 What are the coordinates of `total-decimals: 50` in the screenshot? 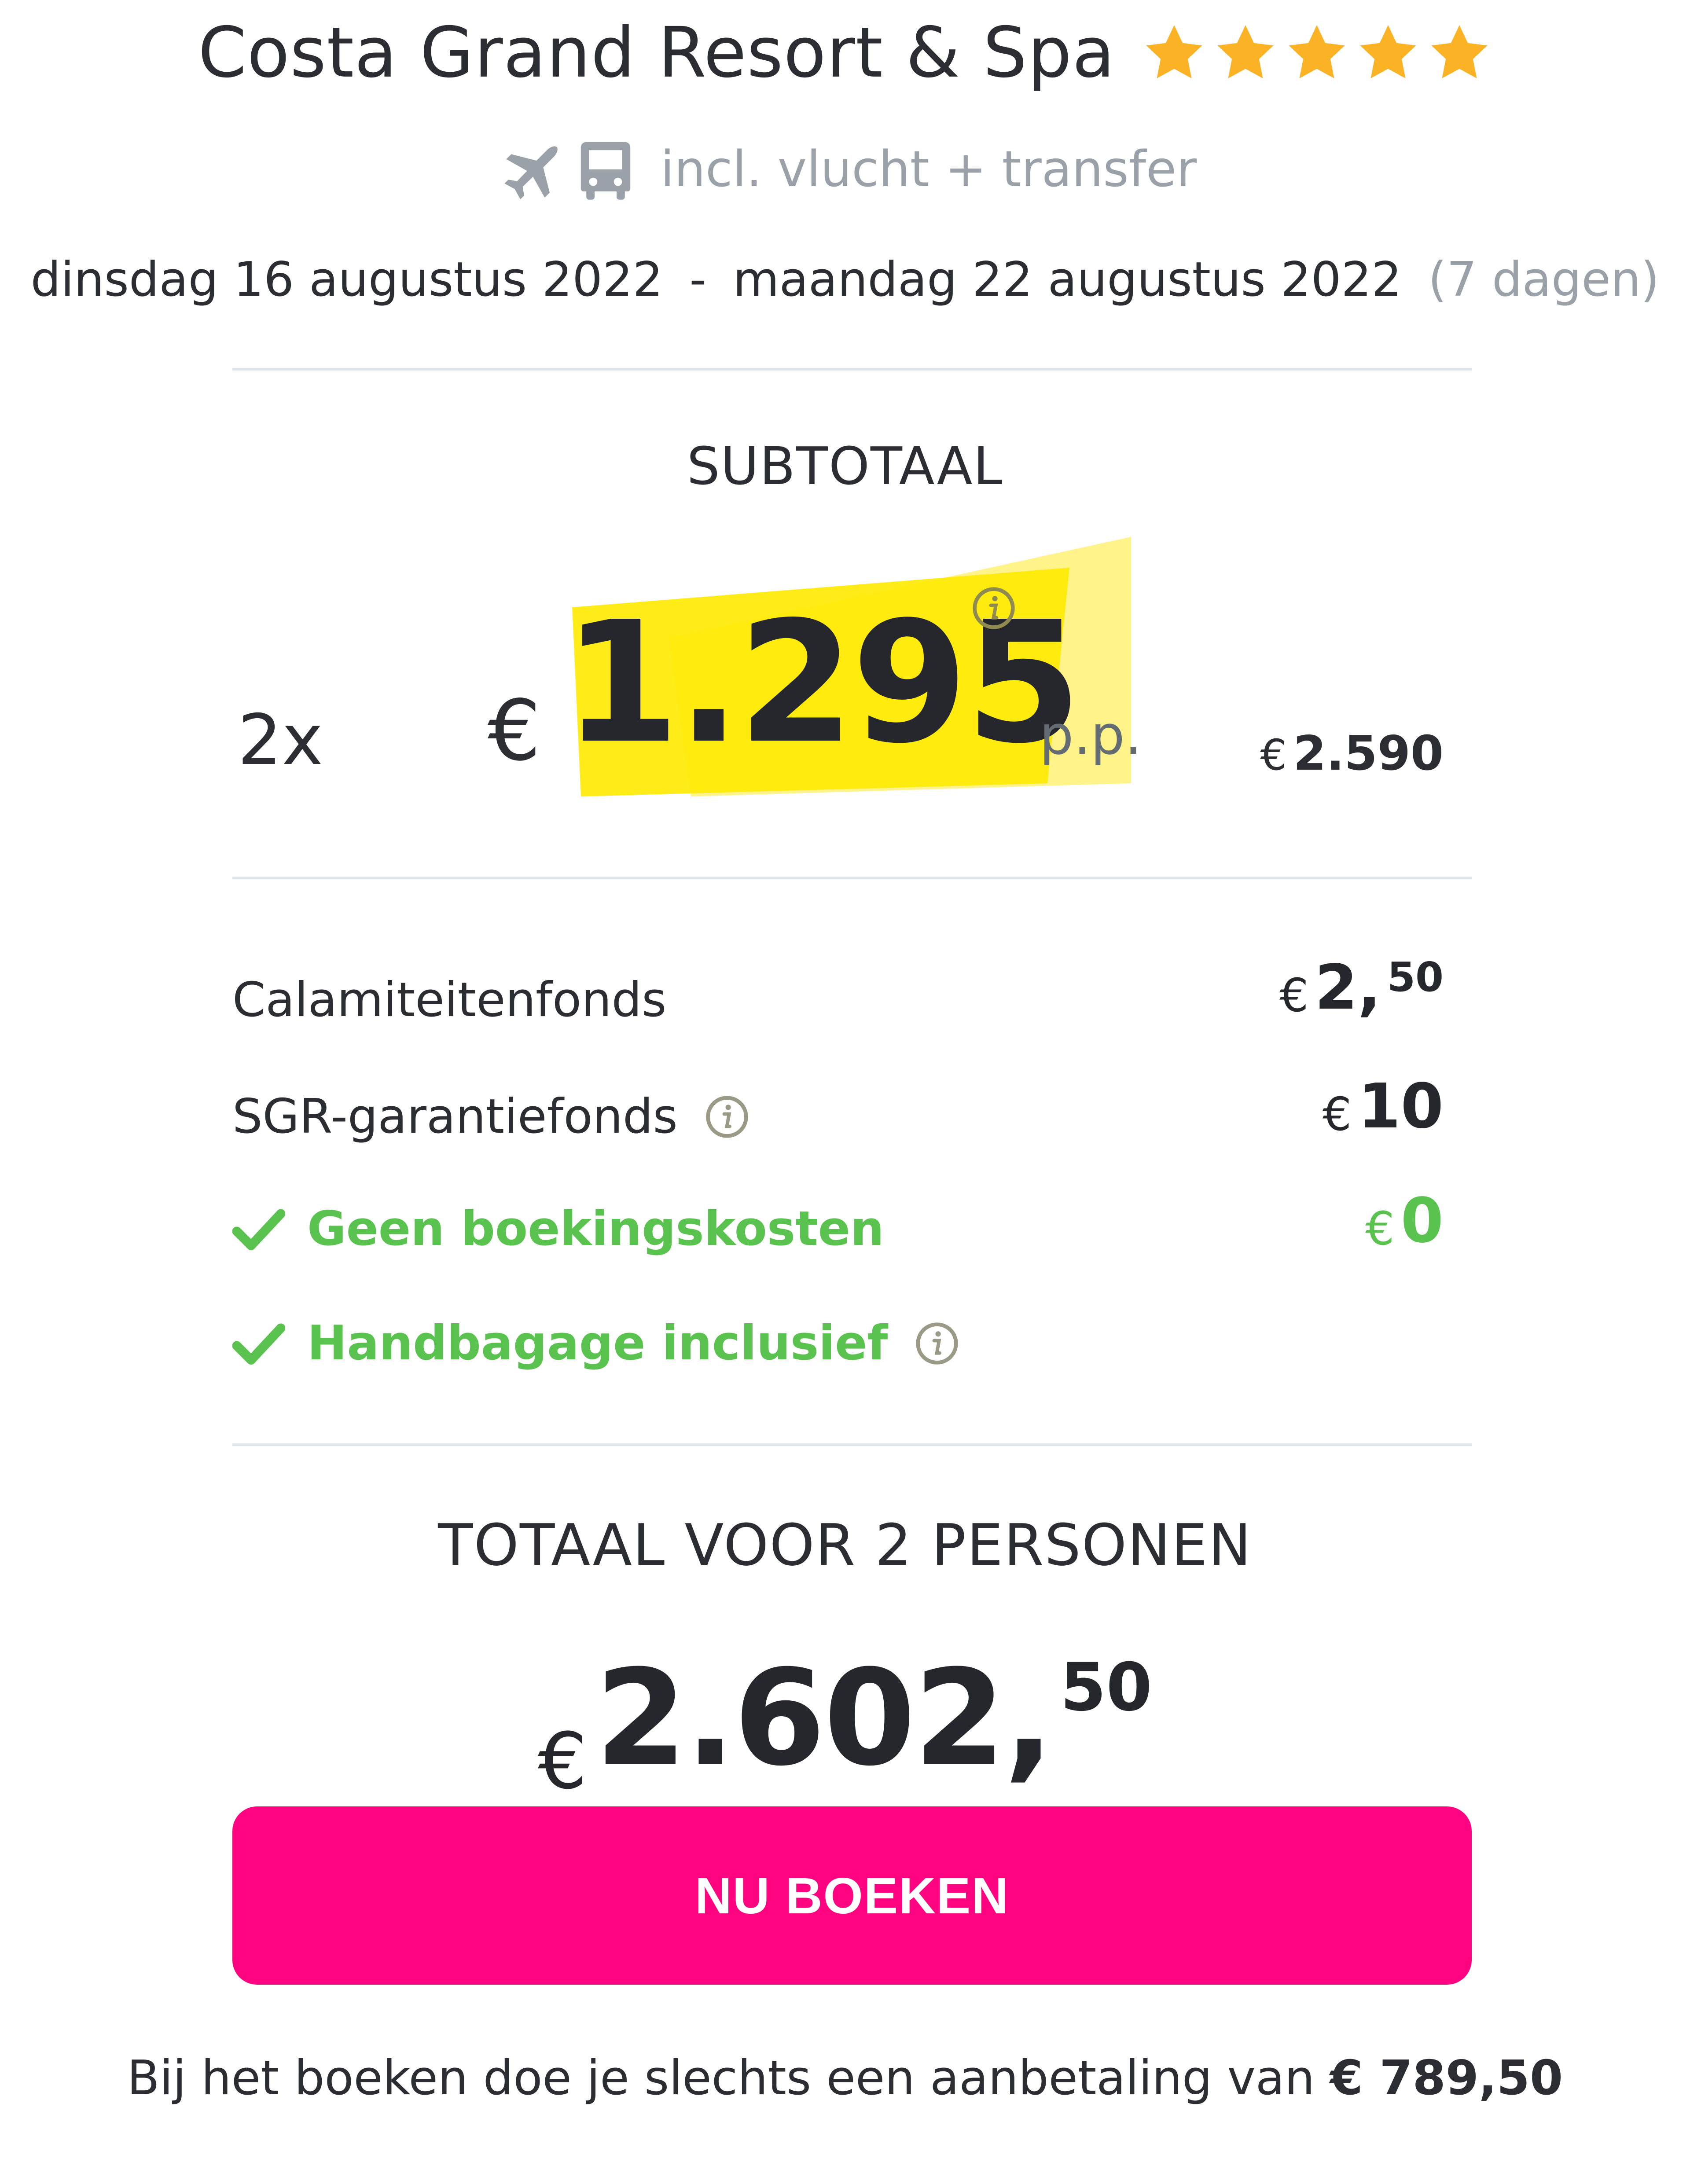 It's located at (1106, 1687).